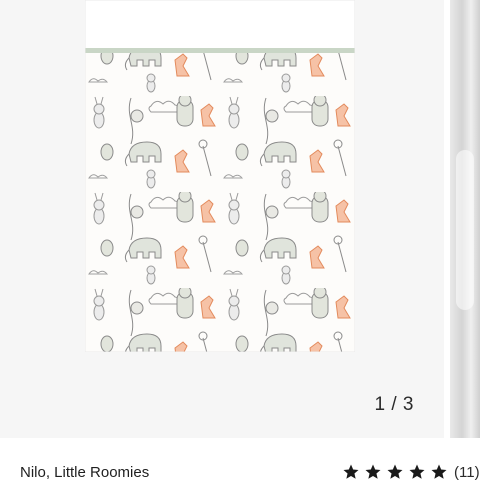 Image resolution: width=480 pixels, height=481 pixels. I want to click on review-count: (11), so click(467, 472).